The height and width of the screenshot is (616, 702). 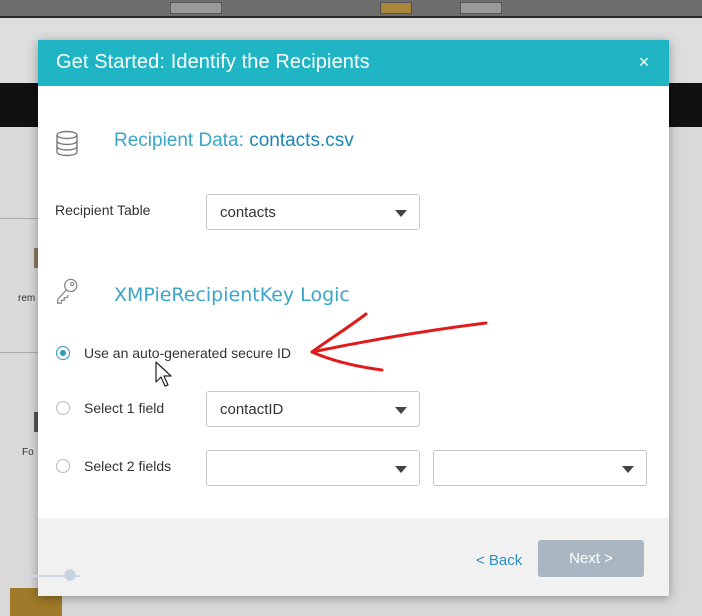 What do you see at coordinates (70, 575) in the screenshot?
I see `background-slider-handle` at bounding box center [70, 575].